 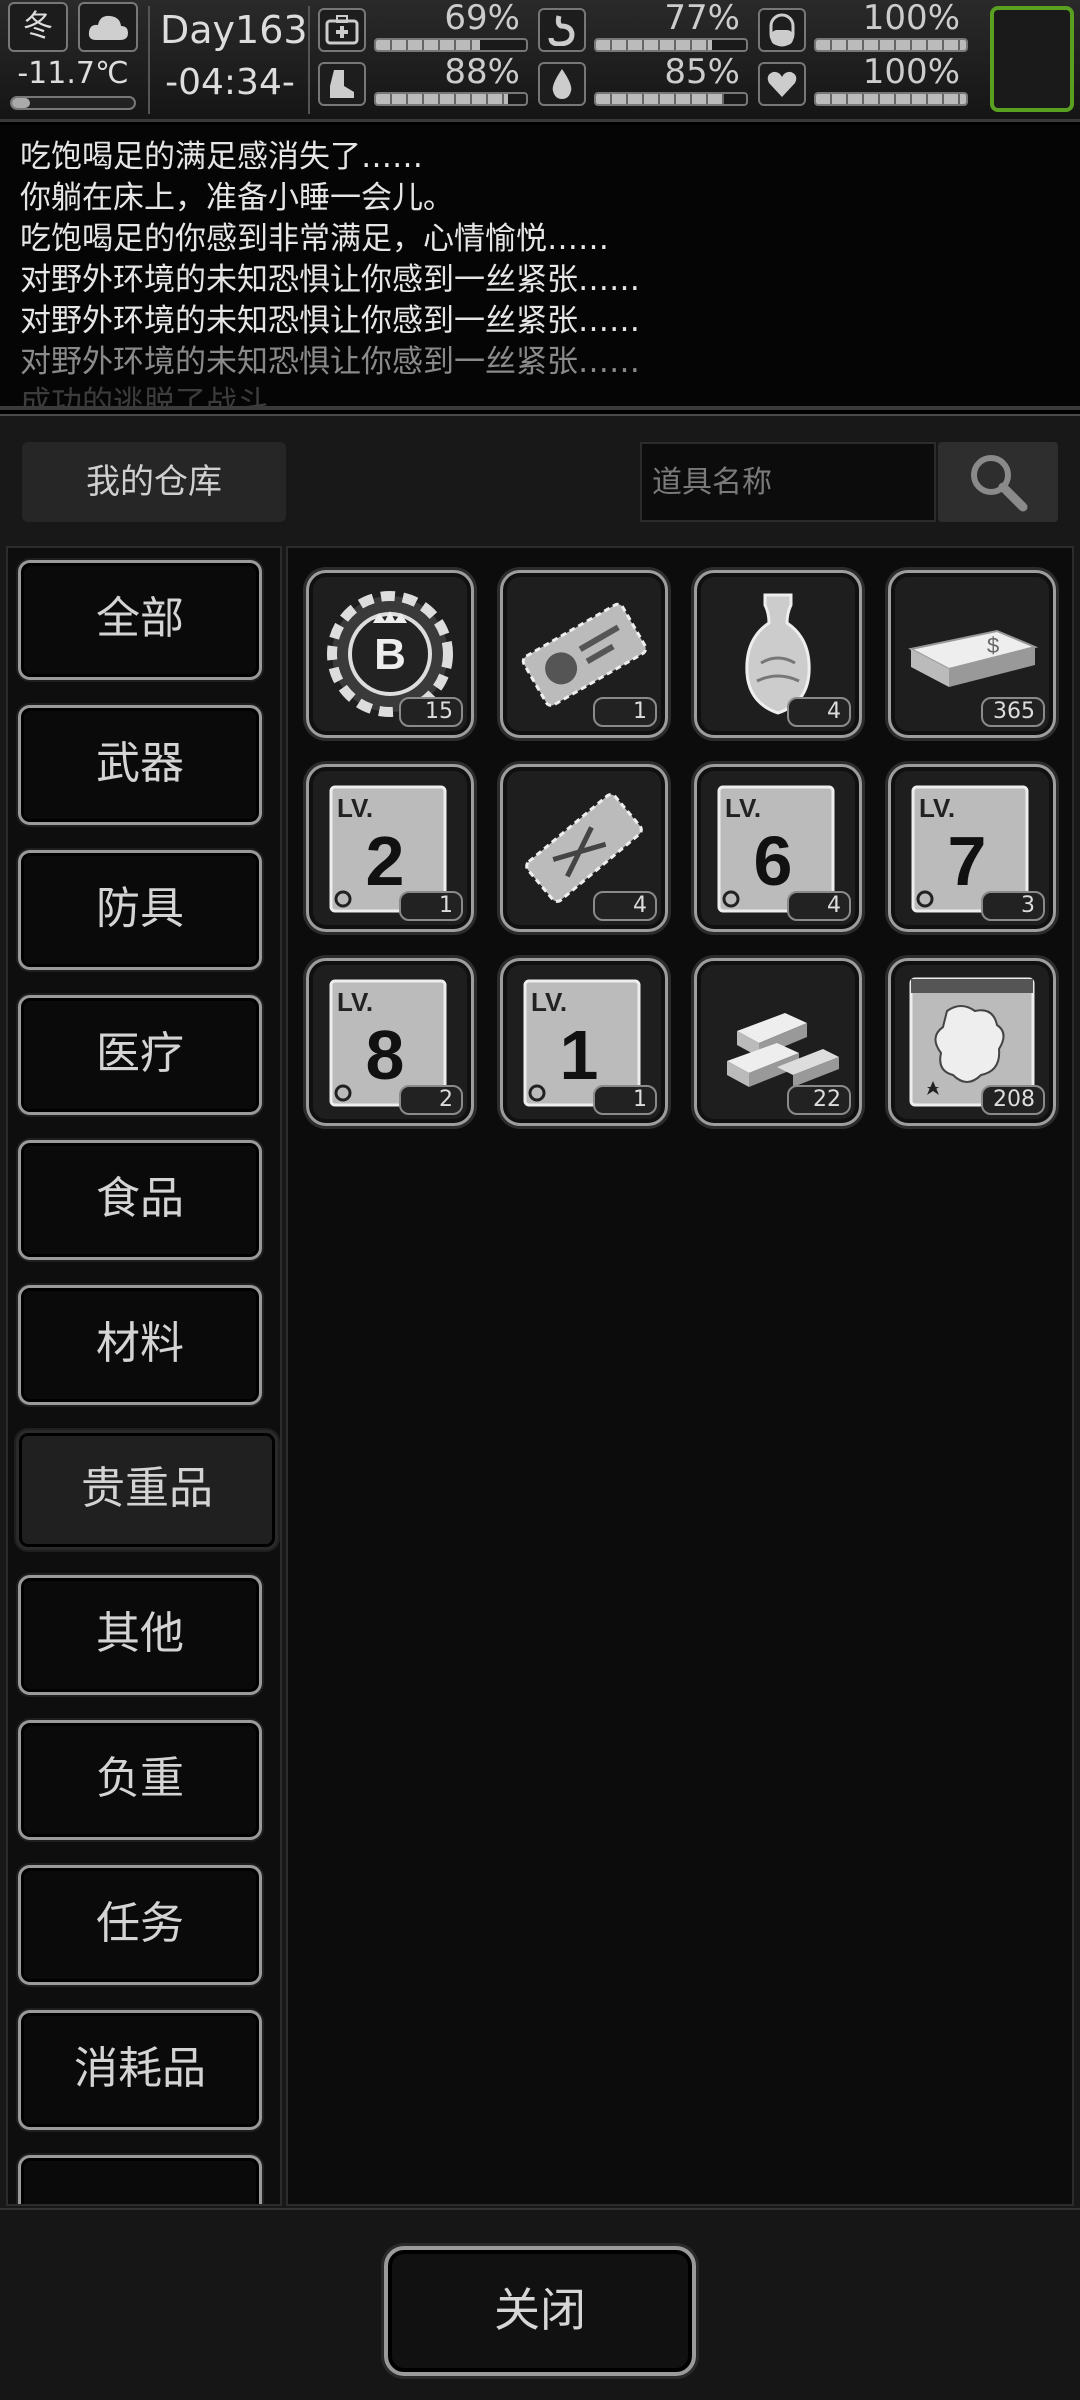 I want to click on item-slot: 22, so click(x=778, y=1042).